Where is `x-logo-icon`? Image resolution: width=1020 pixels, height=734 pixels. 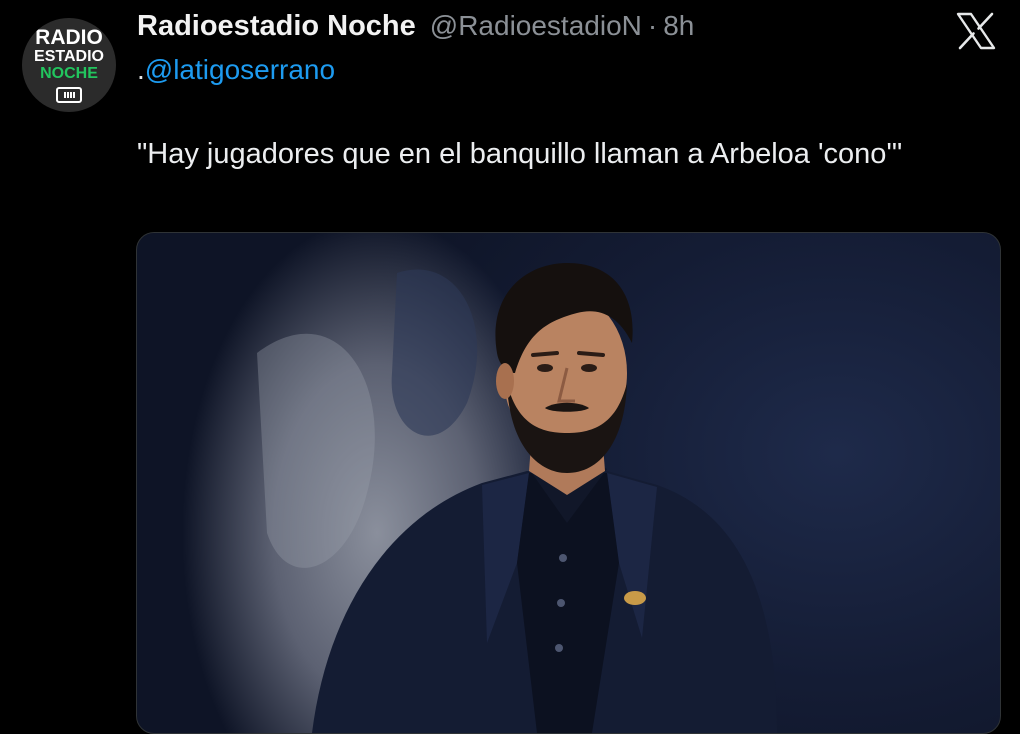
x-logo-icon is located at coordinates (976, 31).